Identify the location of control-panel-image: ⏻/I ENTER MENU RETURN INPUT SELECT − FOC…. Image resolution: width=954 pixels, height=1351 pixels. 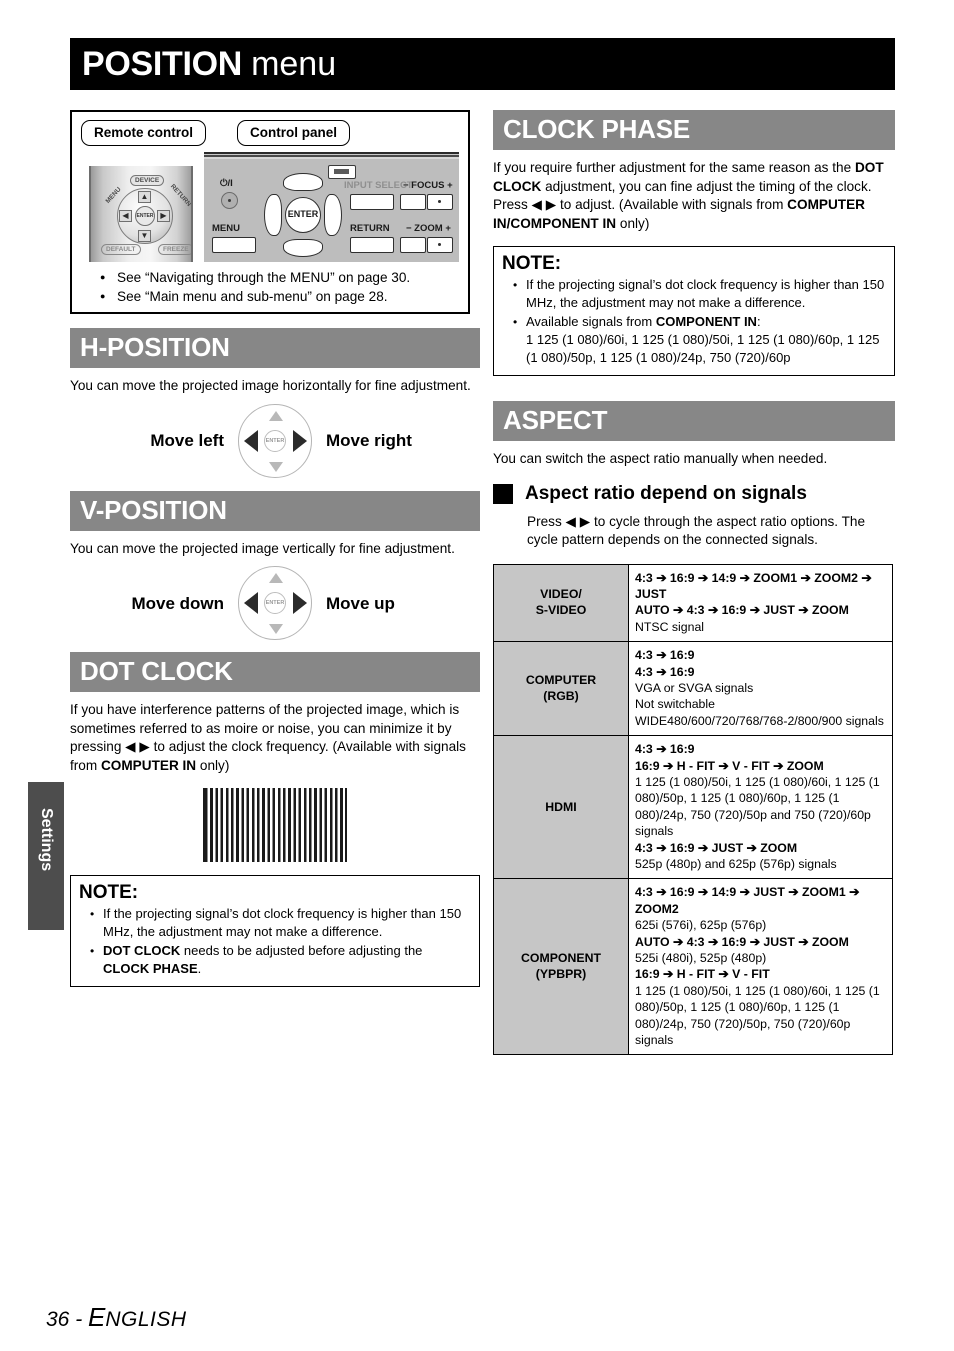
(331, 207).